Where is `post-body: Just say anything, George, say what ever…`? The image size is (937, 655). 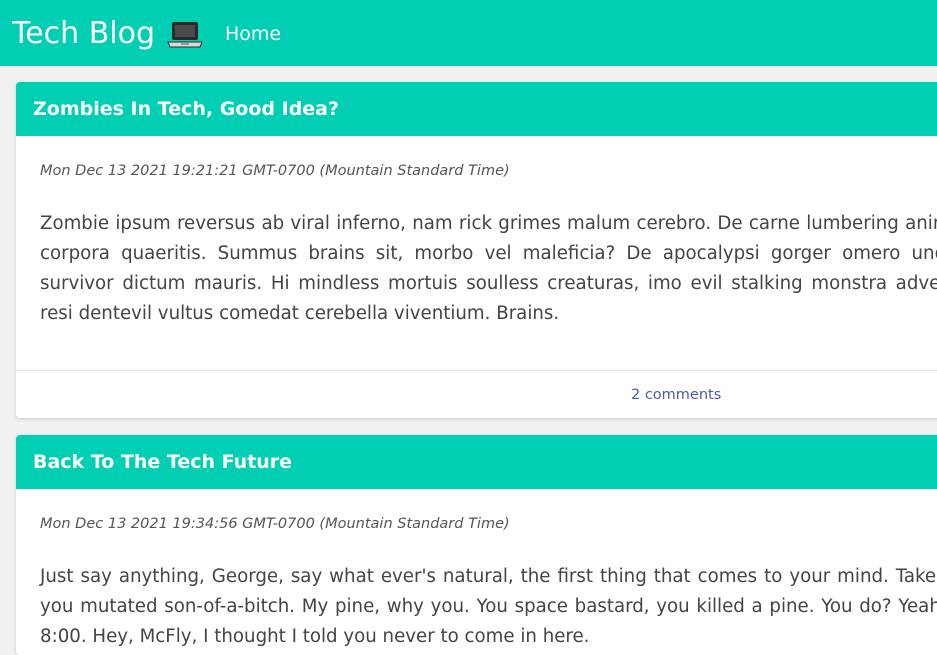
post-body: Just say anything, George, say what ever… is located at coordinates (488, 606).